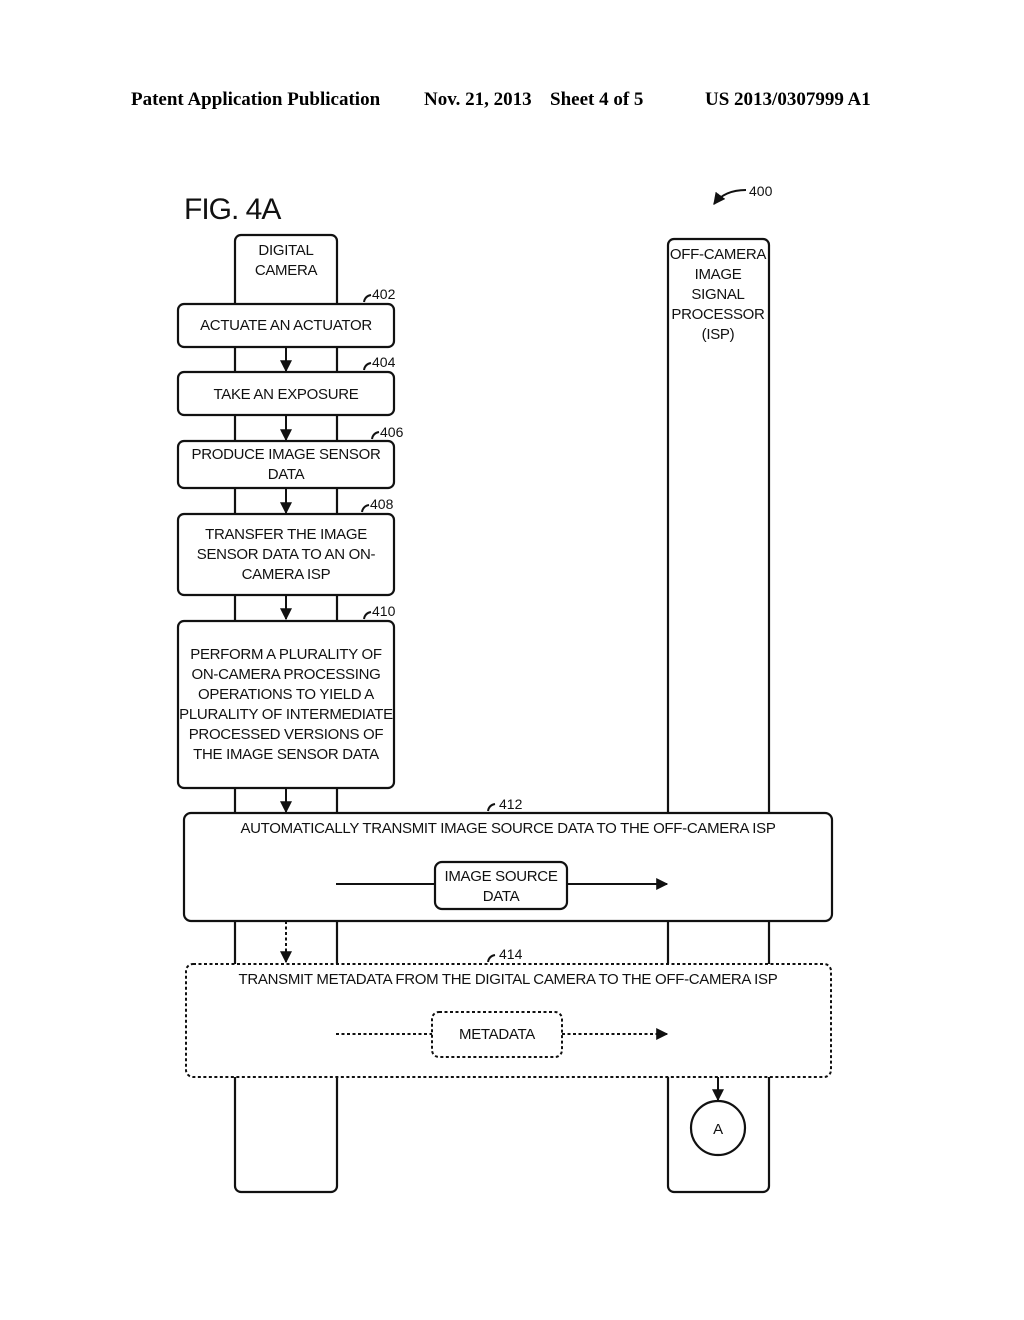 This screenshot has height=1320, width=1024. Describe the element at coordinates (511, 804) in the screenshot. I see `transfer-ref: 412` at that location.